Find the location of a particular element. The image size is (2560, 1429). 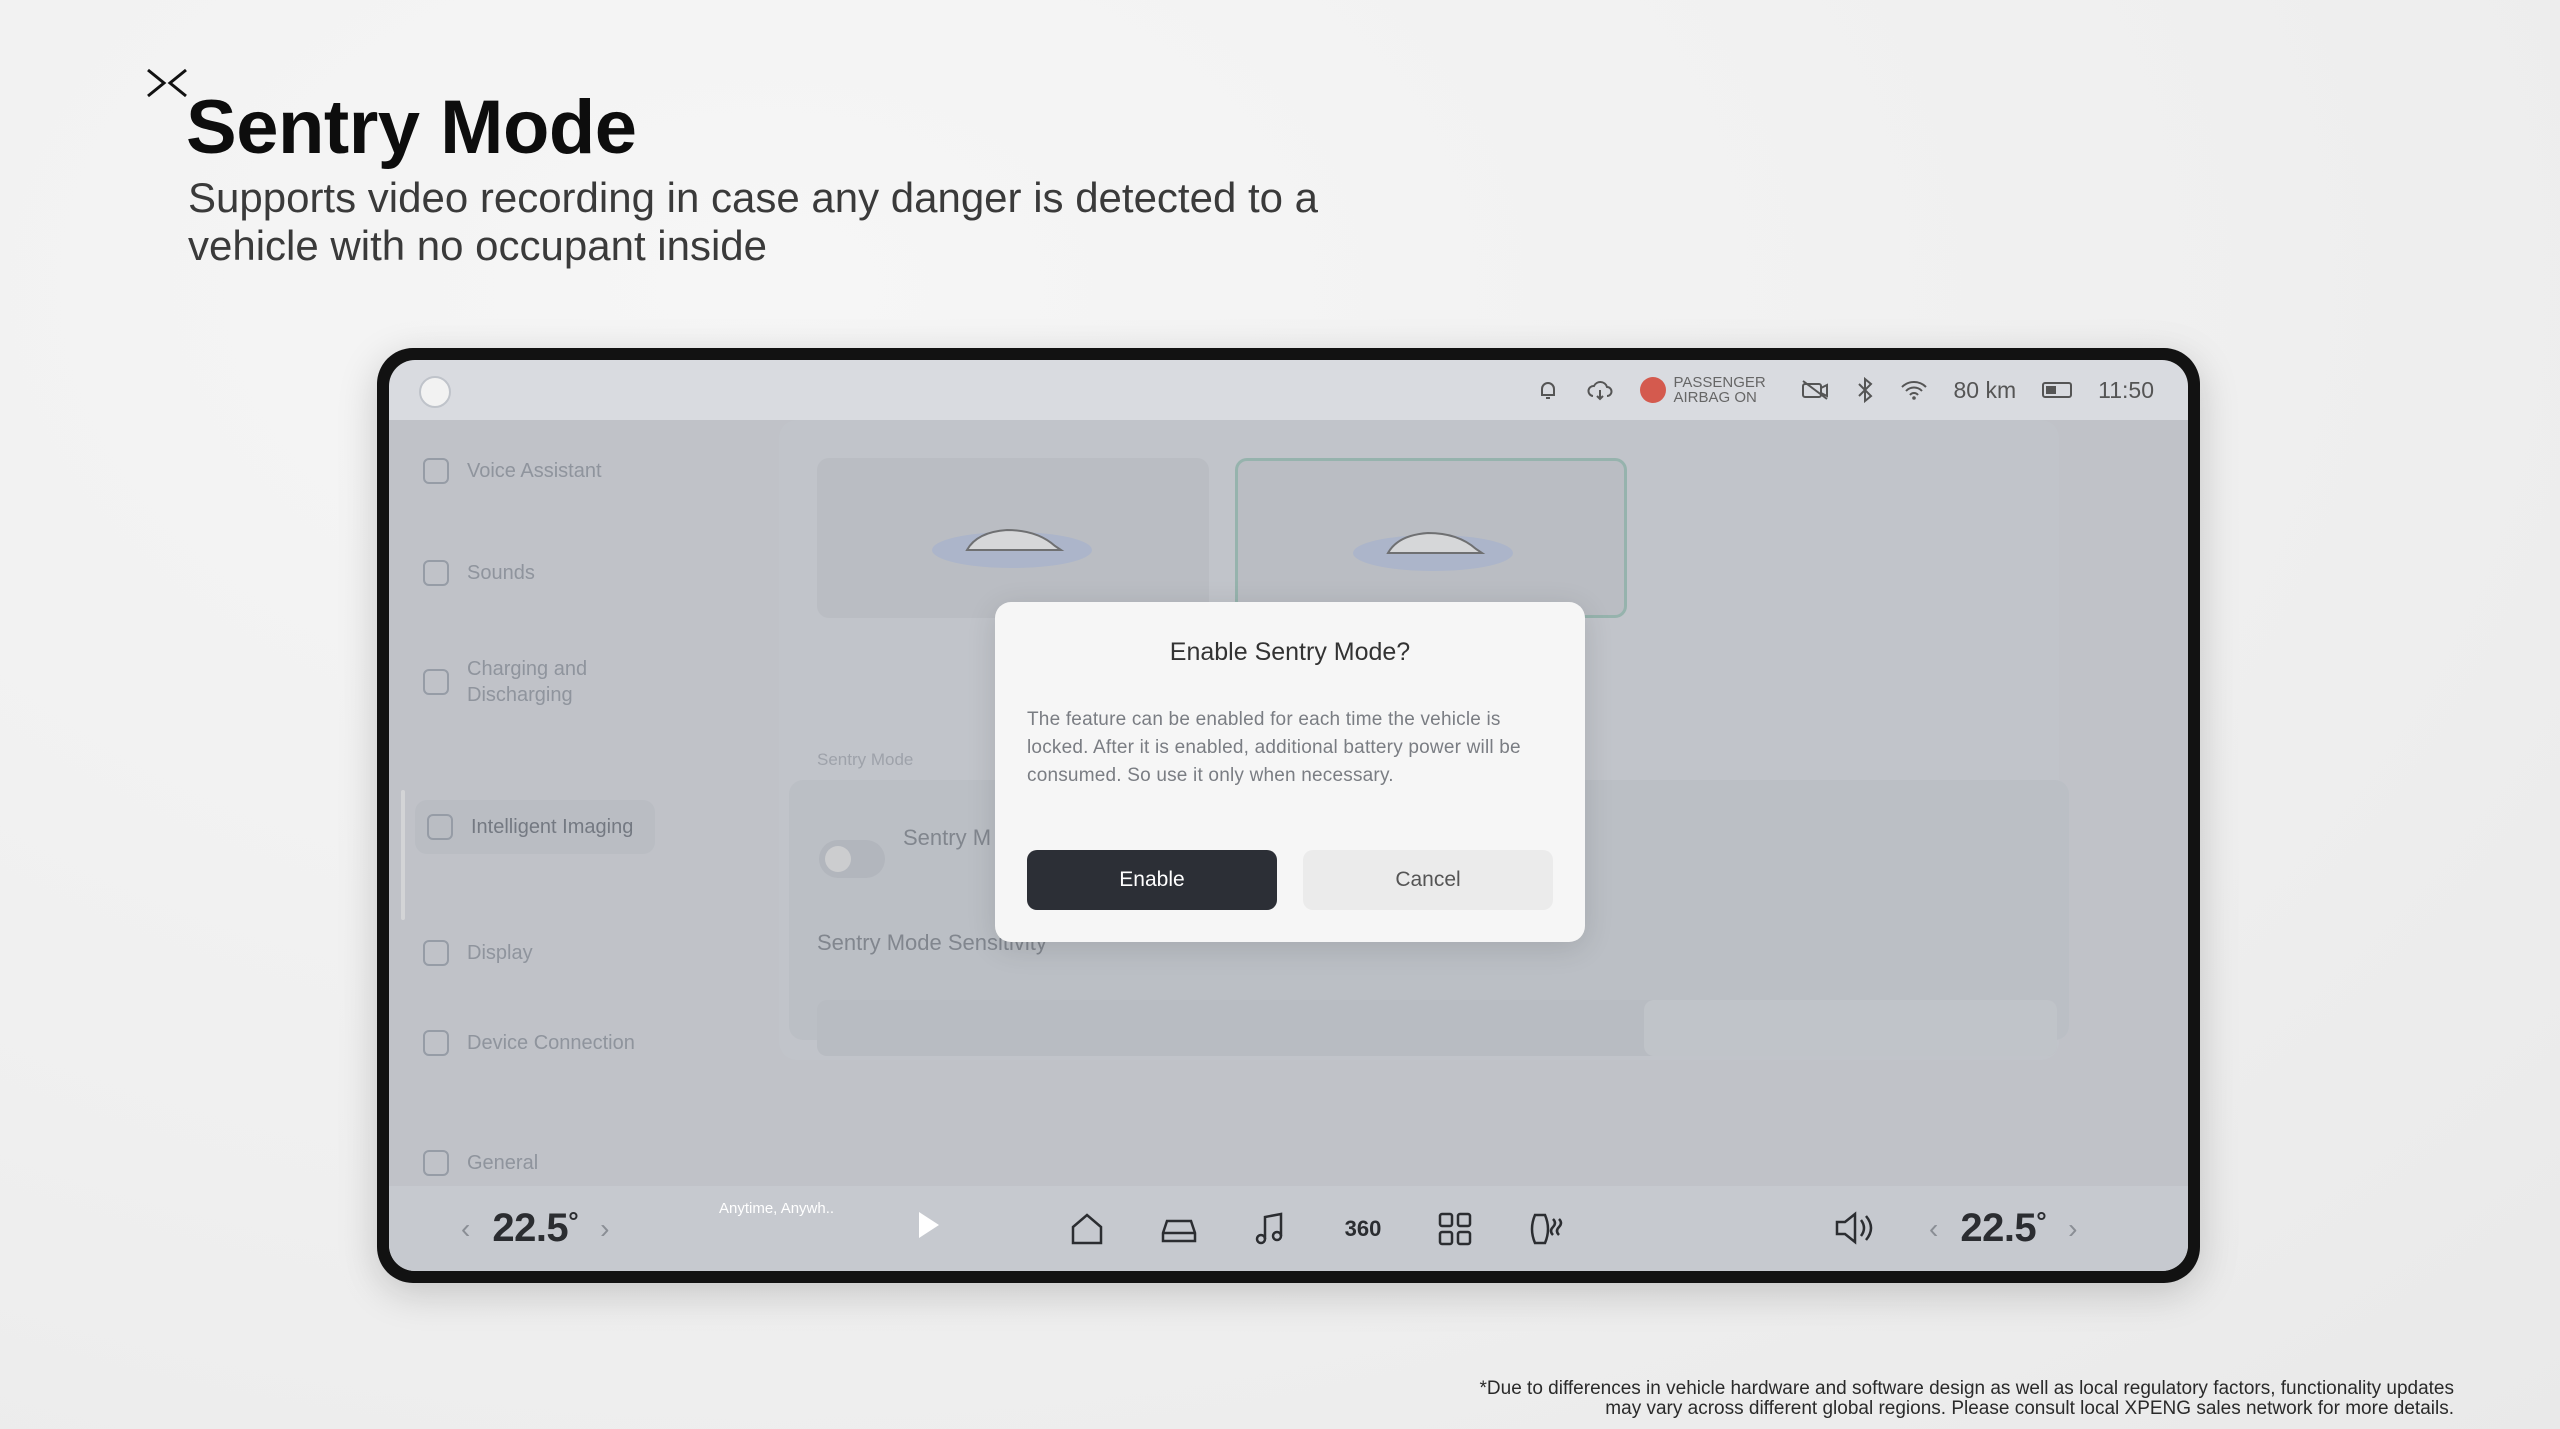

range-readout: 80 km is located at coordinates (1985, 389).